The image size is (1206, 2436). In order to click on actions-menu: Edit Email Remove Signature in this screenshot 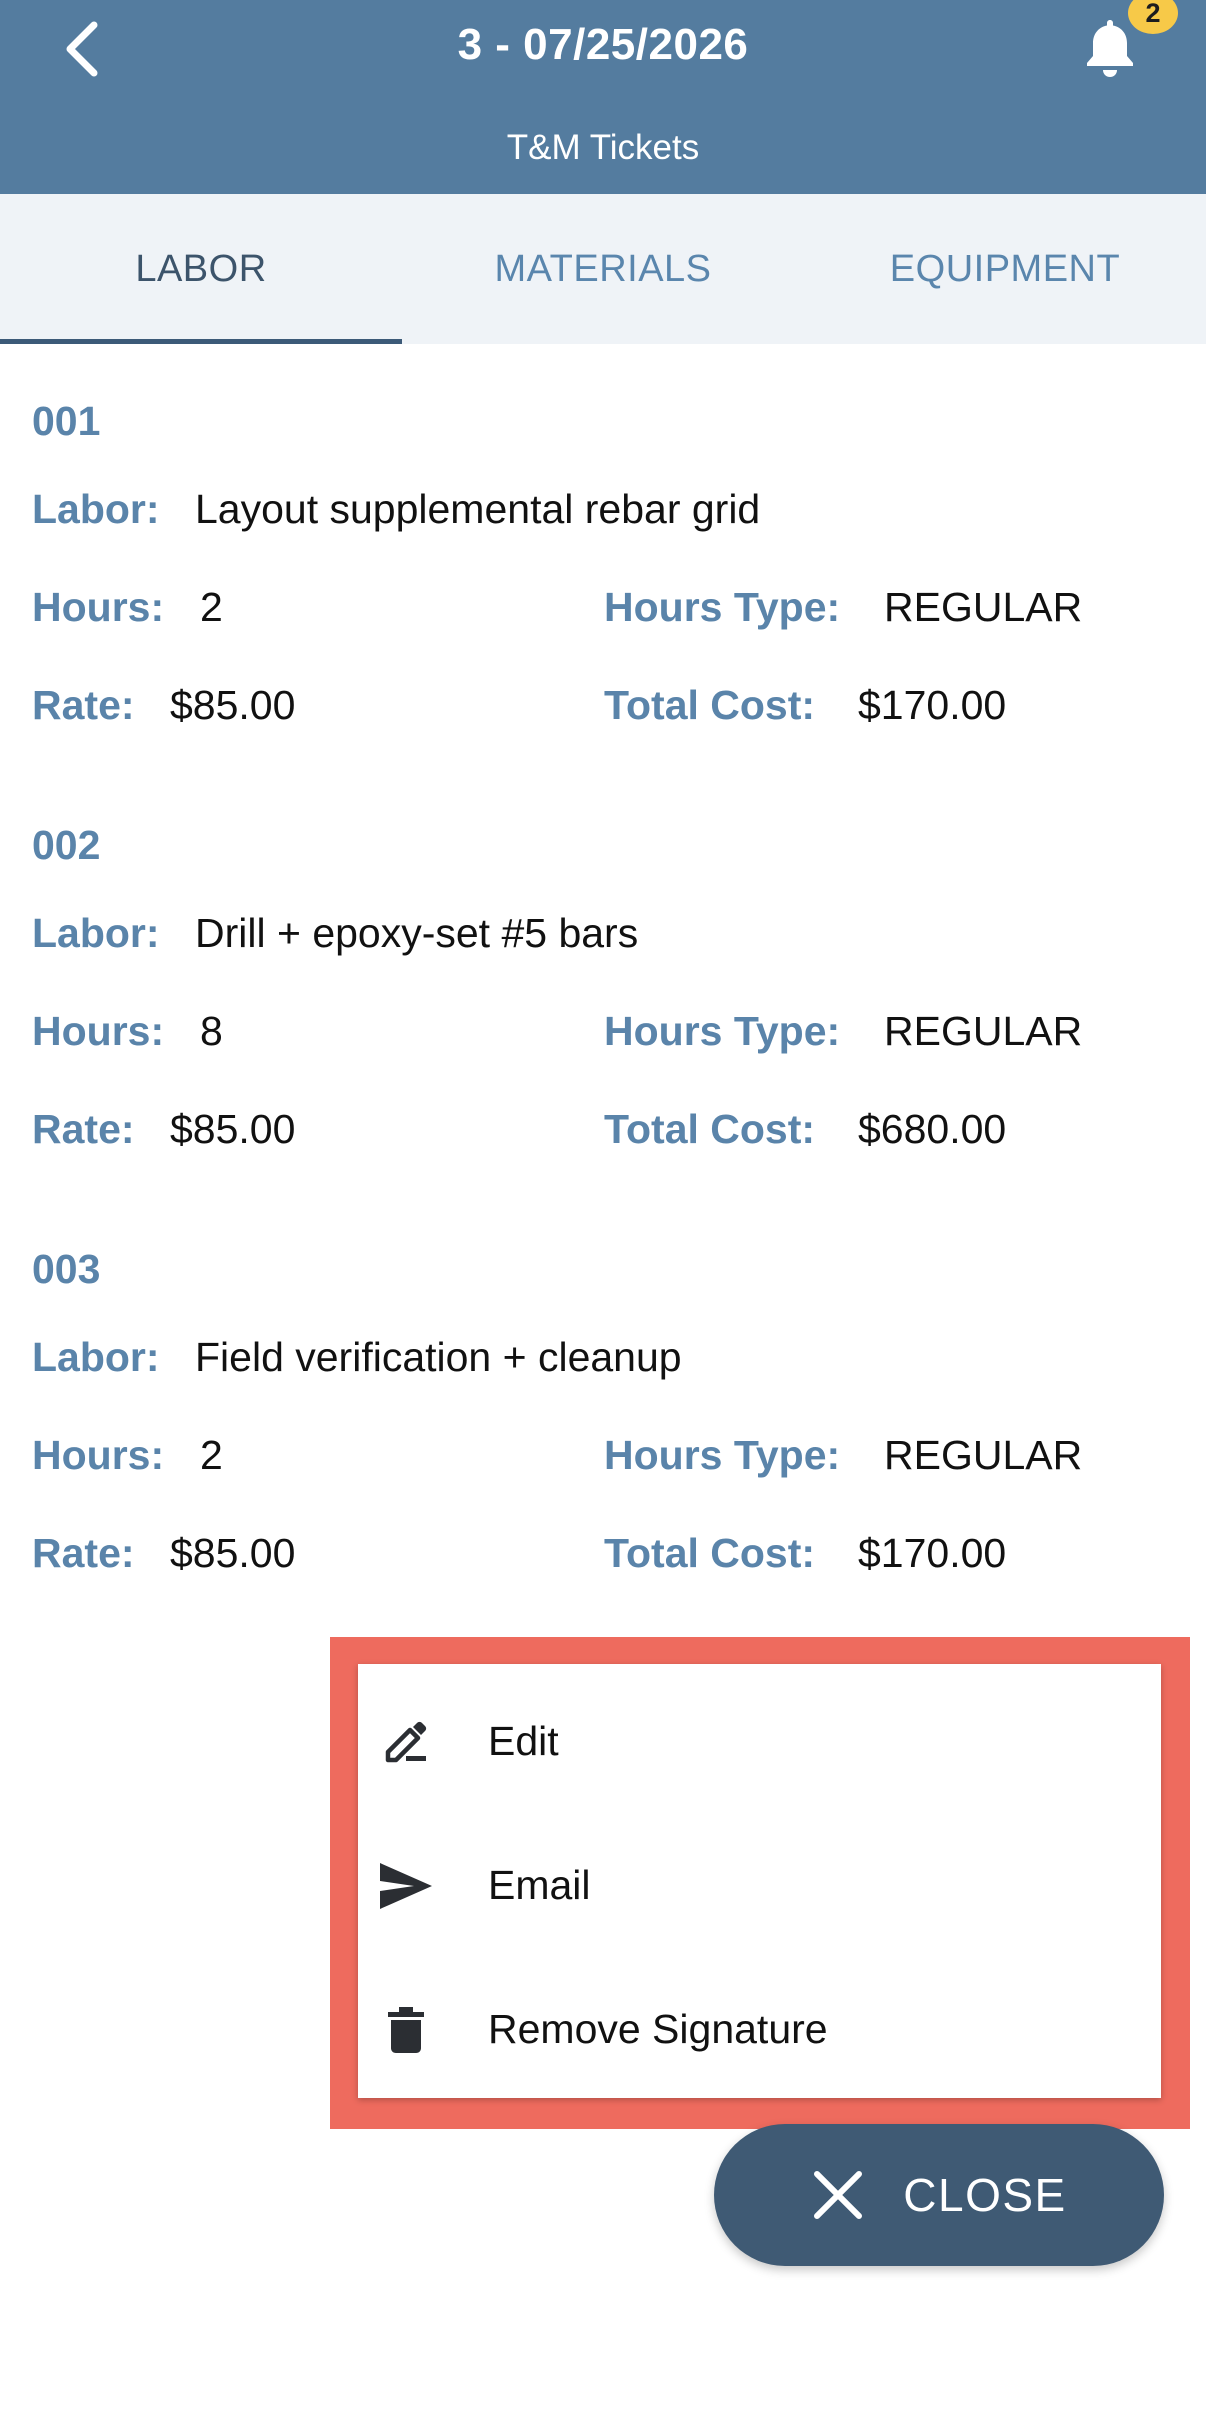, I will do `click(759, 1881)`.